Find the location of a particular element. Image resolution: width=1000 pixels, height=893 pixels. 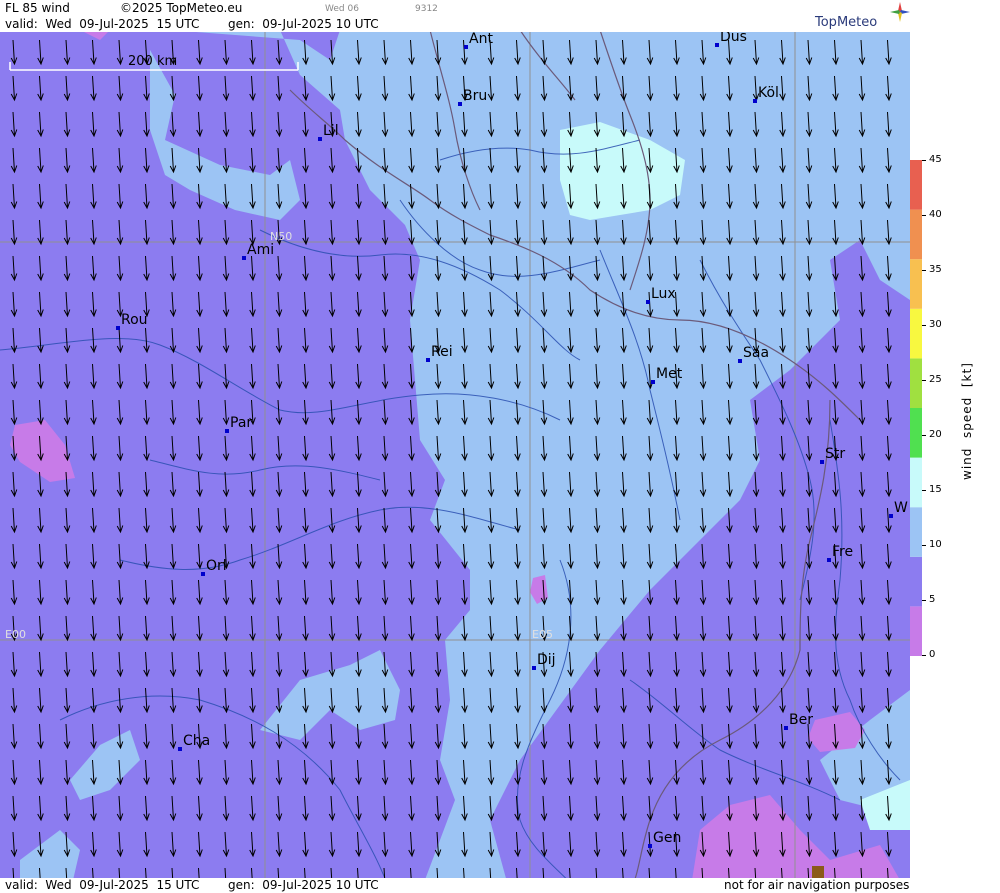

legend-tick-label: 40 is located at coordinates (935, 214).